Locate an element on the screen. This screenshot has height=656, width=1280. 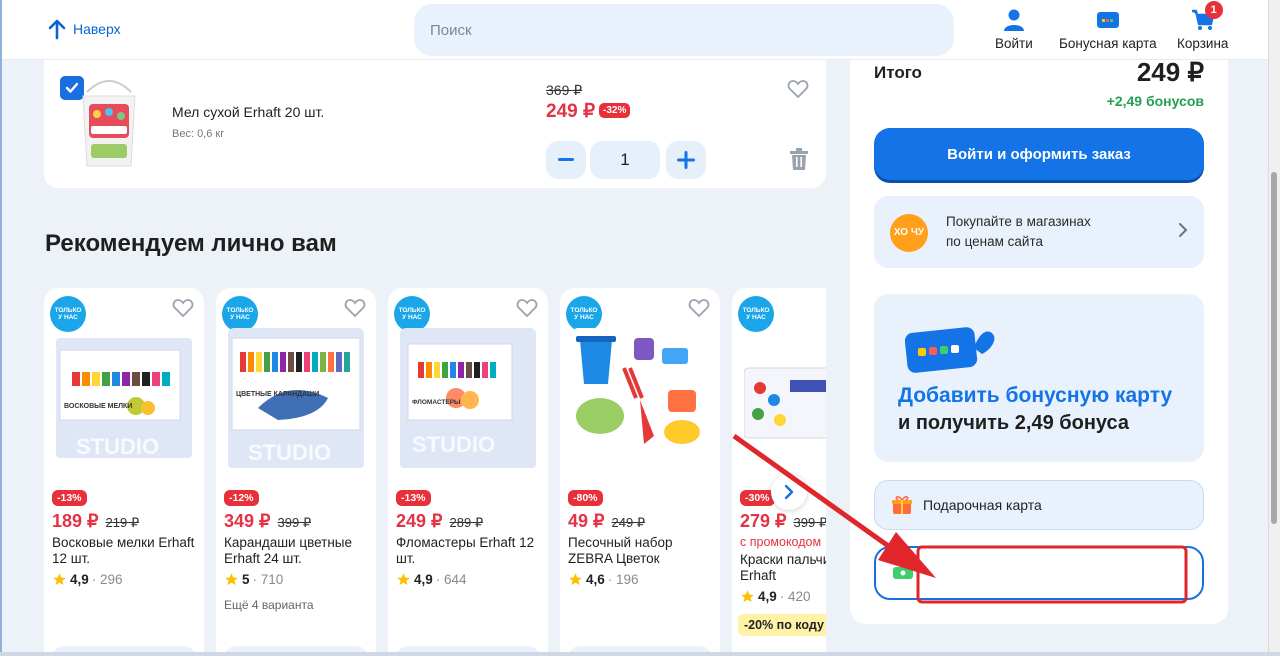
quantity-value: 1 is located at coordinates (625, 160).